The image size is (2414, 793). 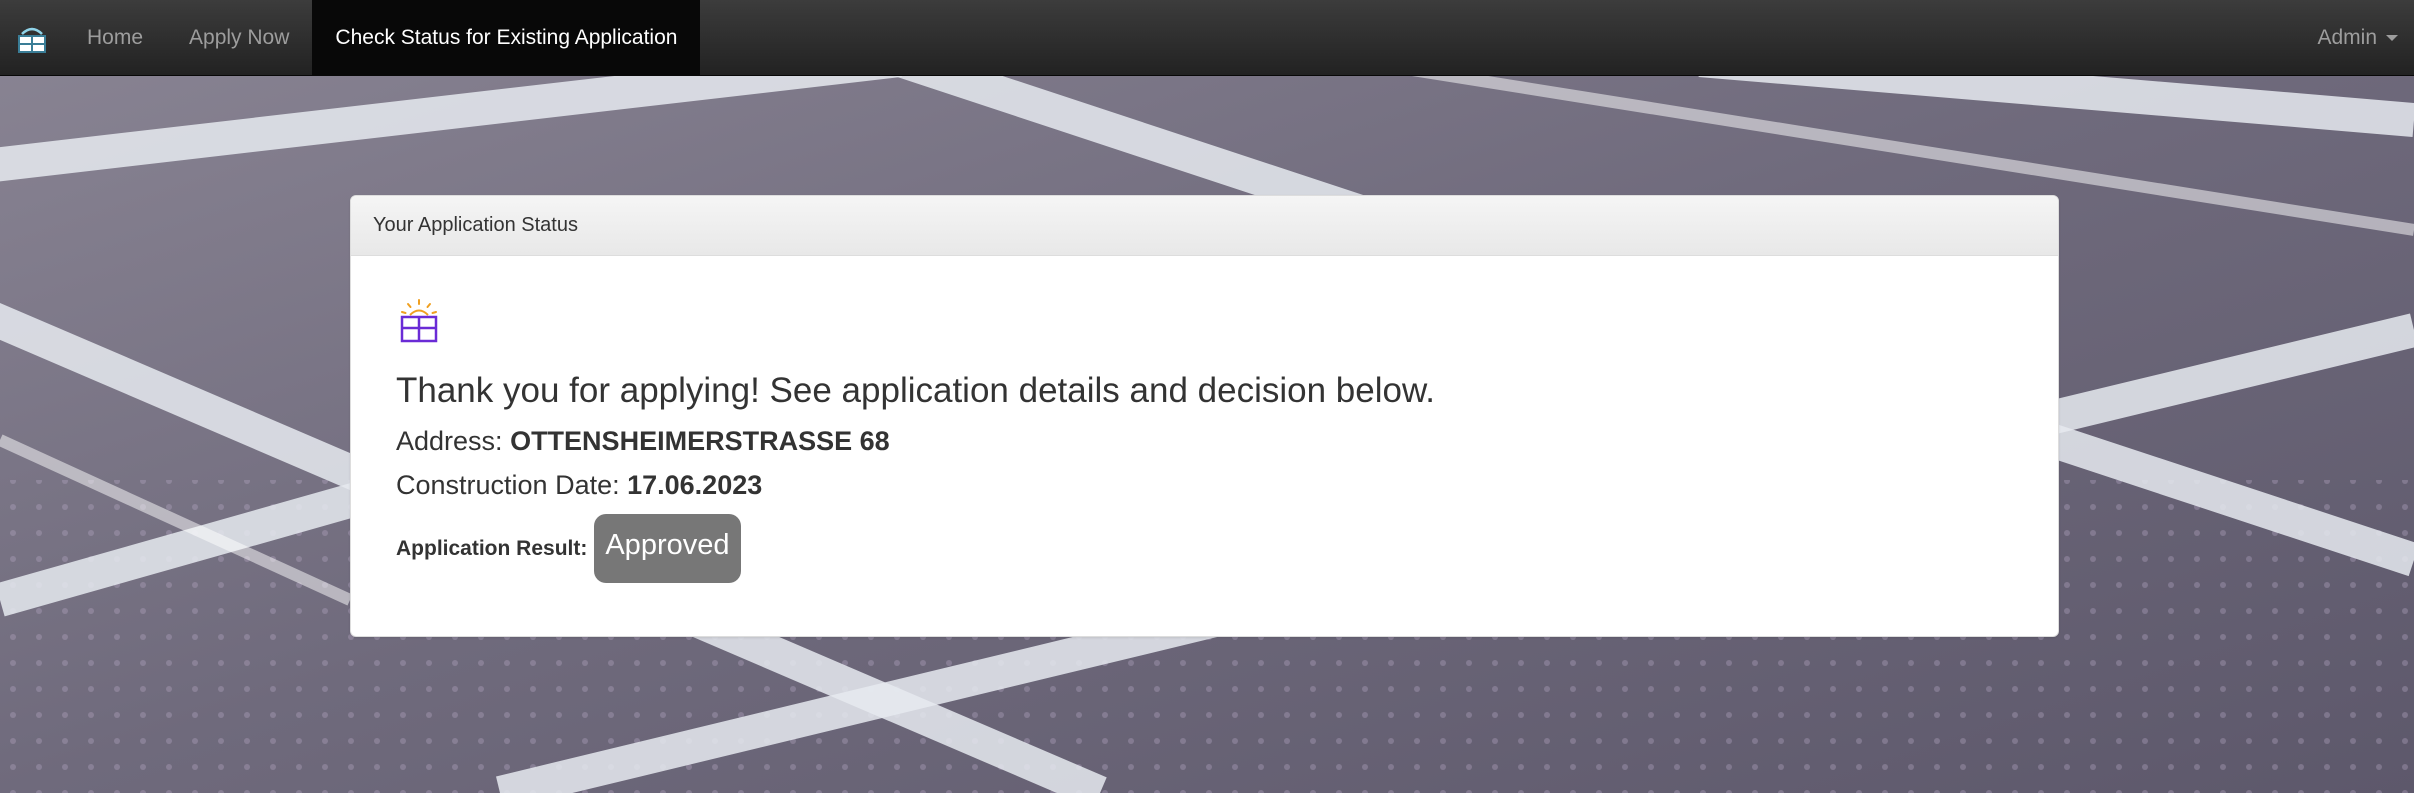 What do you see at coordinates (2392, 37) in the screenshot?
I see `chevron-down-icon` at bounding box center [2392, 37].